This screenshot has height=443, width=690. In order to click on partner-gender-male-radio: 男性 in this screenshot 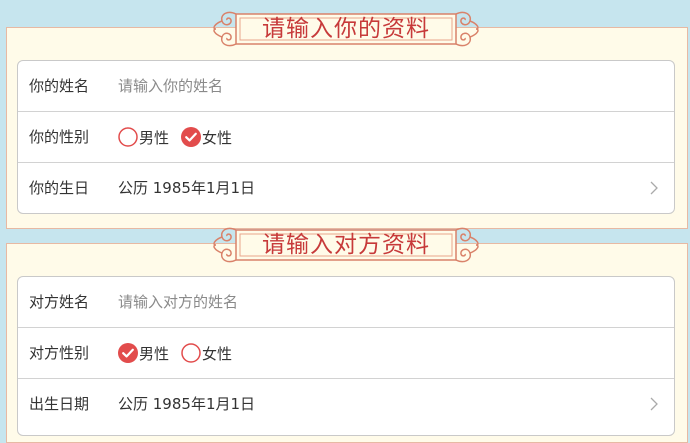, I will do `click(143, 353)`.